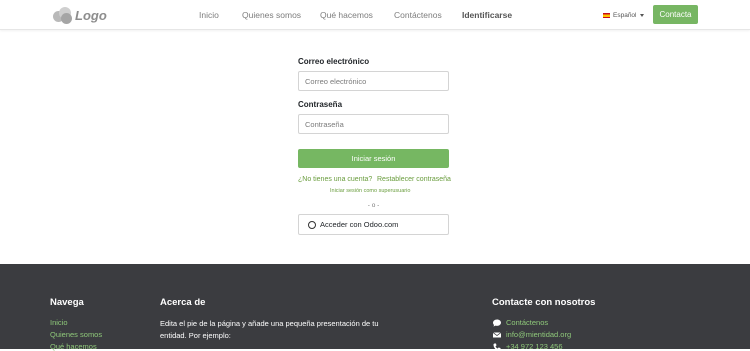 This screenshot has height=351, width=750. What do you see at coordinates (209, 15) in the screenshot?
I see `nav-item-inicio: Inicio` at bounding box center [209, 15].